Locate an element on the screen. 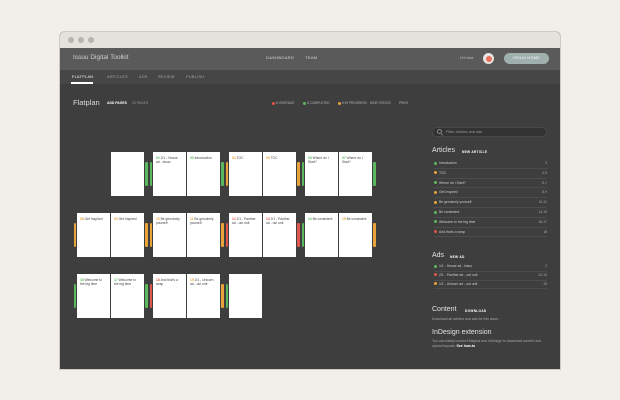 The image size is (620, 400). print-button: PRINT is located at coordinates (404, 103).